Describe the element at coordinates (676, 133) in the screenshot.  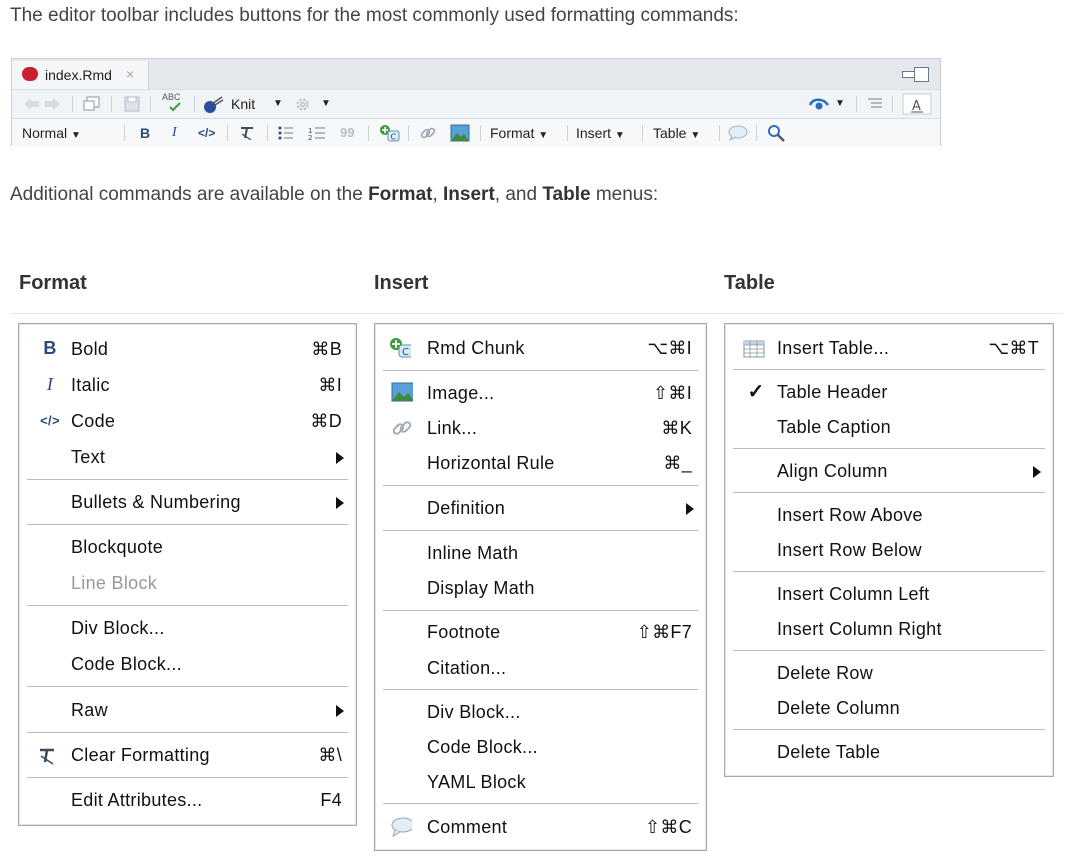
I see `table-menu-button: Table ▼` at that location.